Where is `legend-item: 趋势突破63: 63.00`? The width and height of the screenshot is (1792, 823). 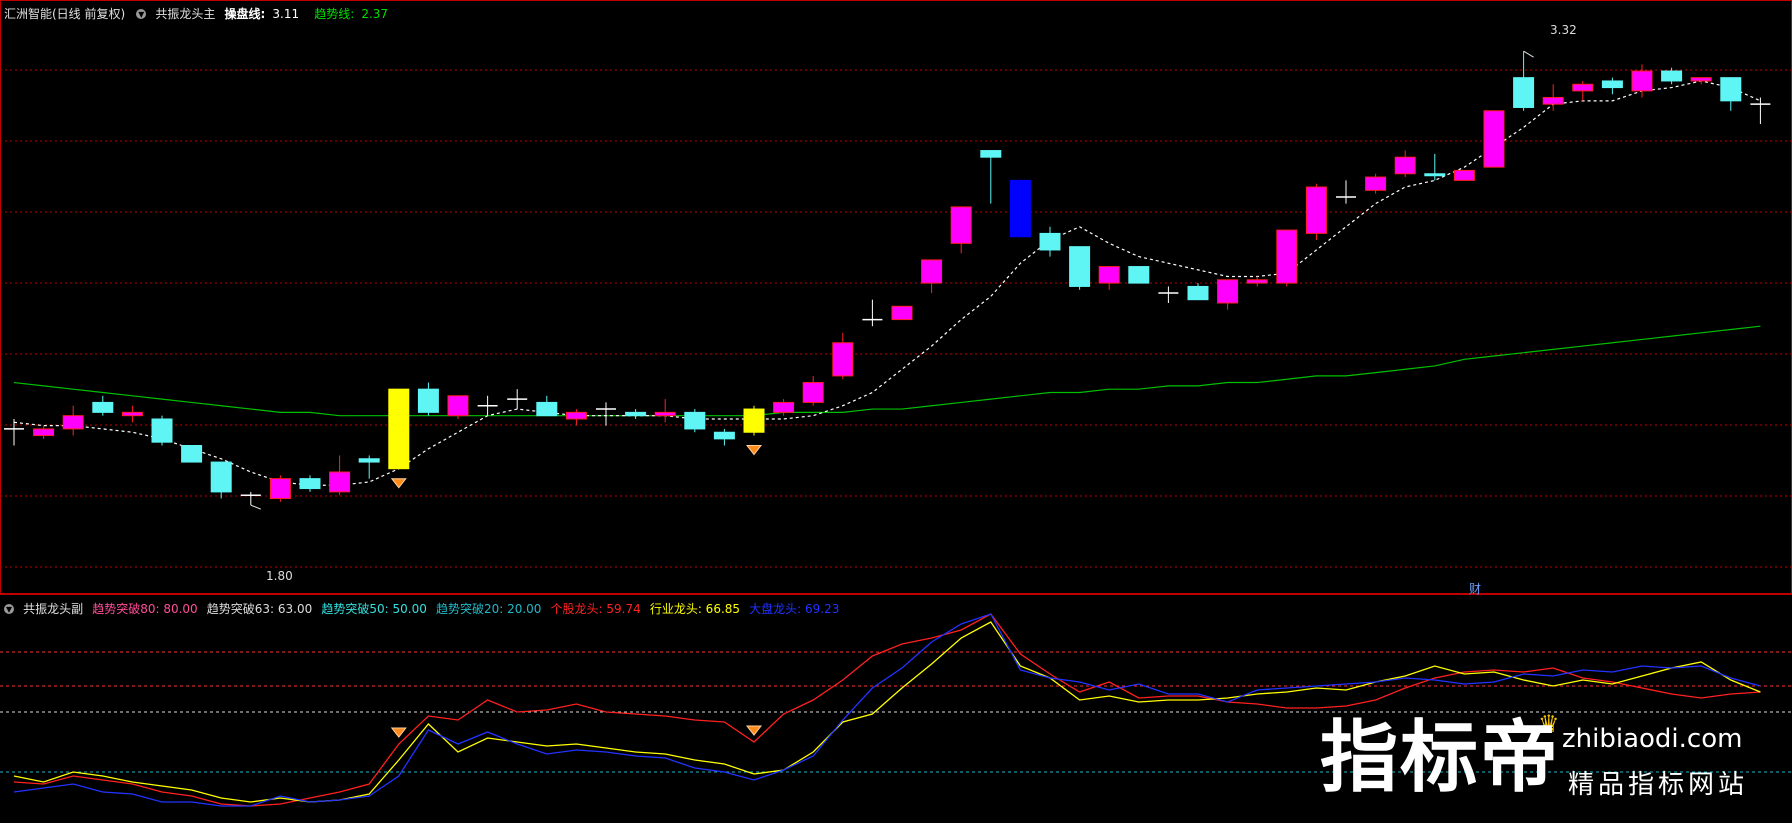
legend-item: 趋势突破63: 63.00 is located at coordinates (259, 609).